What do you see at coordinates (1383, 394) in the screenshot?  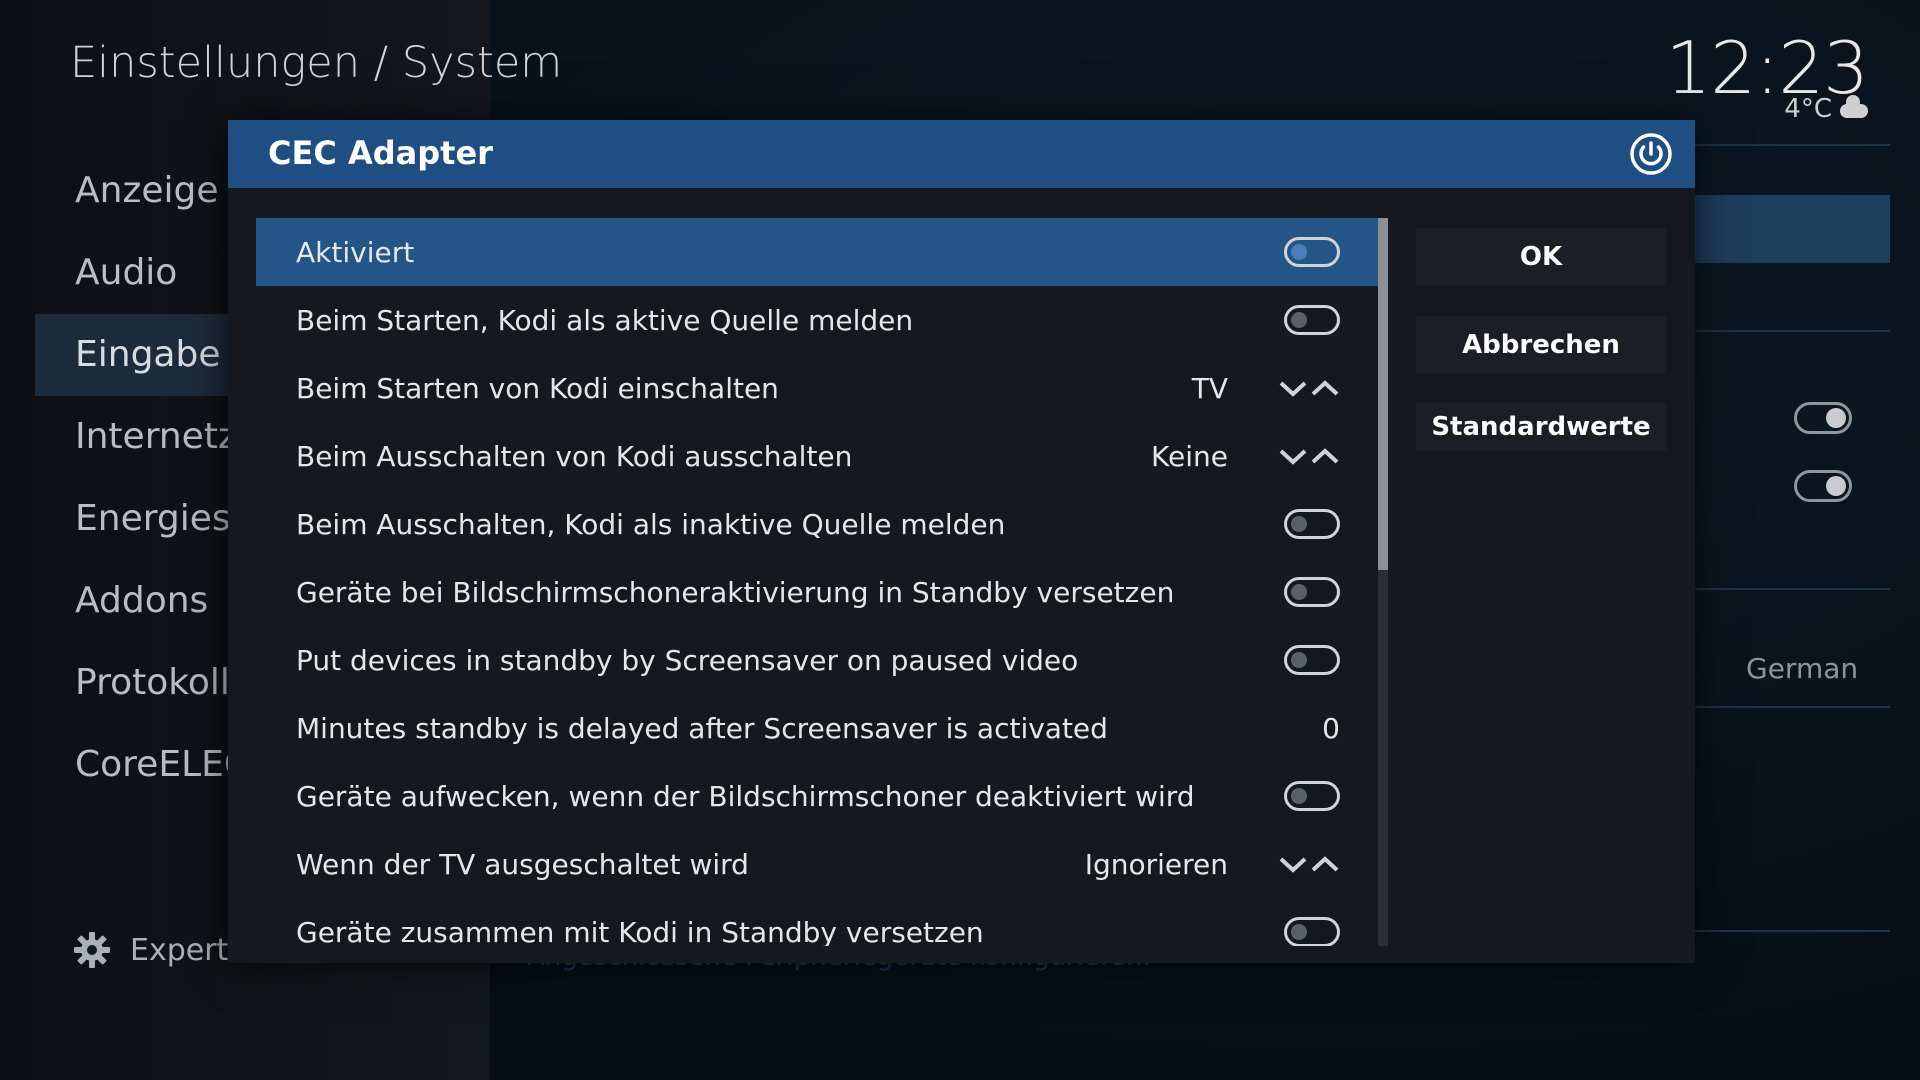 I see `scrollbar-thumb` at bounding box center [1383, 394].